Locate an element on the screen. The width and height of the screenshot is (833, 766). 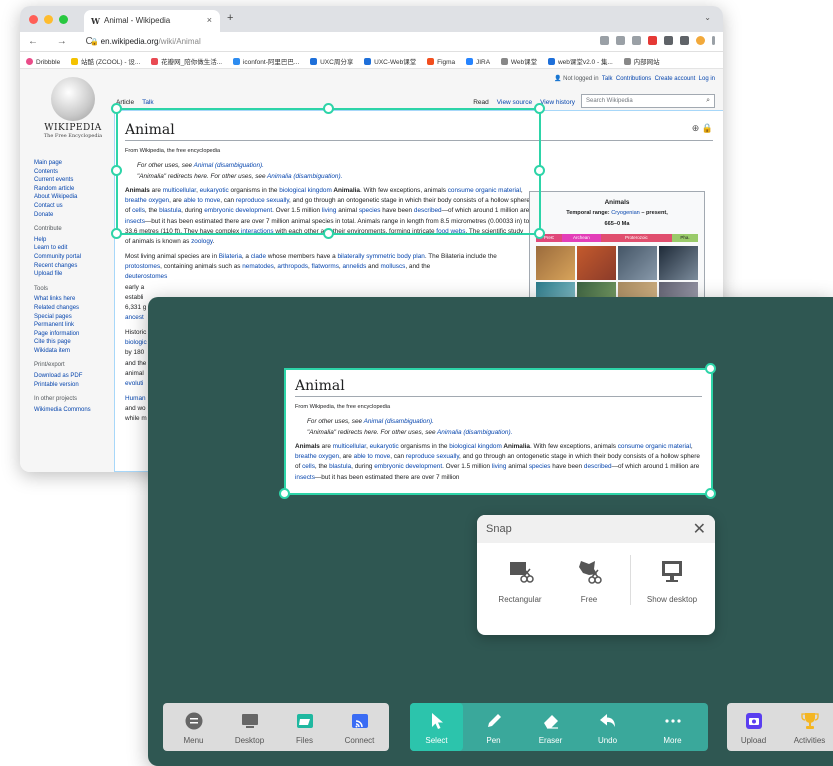
star-icon is located at coordinates (636, 40).